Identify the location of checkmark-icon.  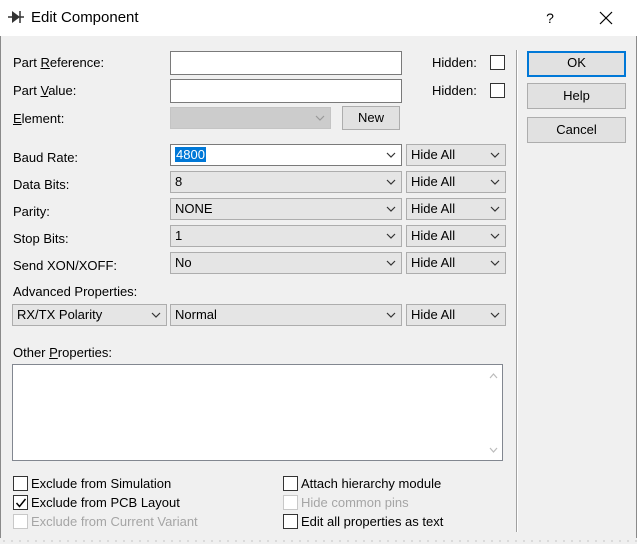
(21, 503).